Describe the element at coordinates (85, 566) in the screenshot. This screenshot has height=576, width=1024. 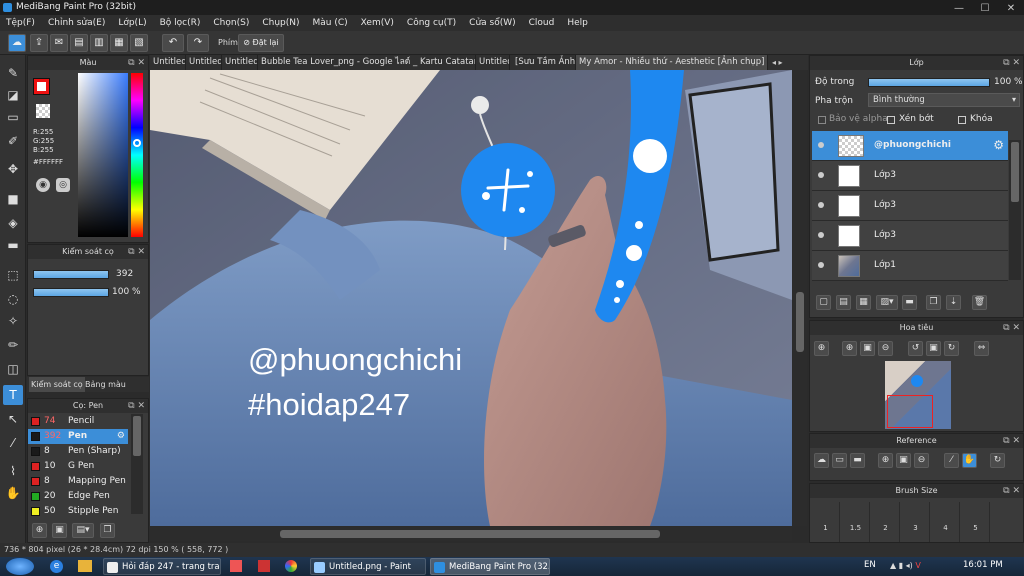
I see `folder-taskbar-icon` at that location.